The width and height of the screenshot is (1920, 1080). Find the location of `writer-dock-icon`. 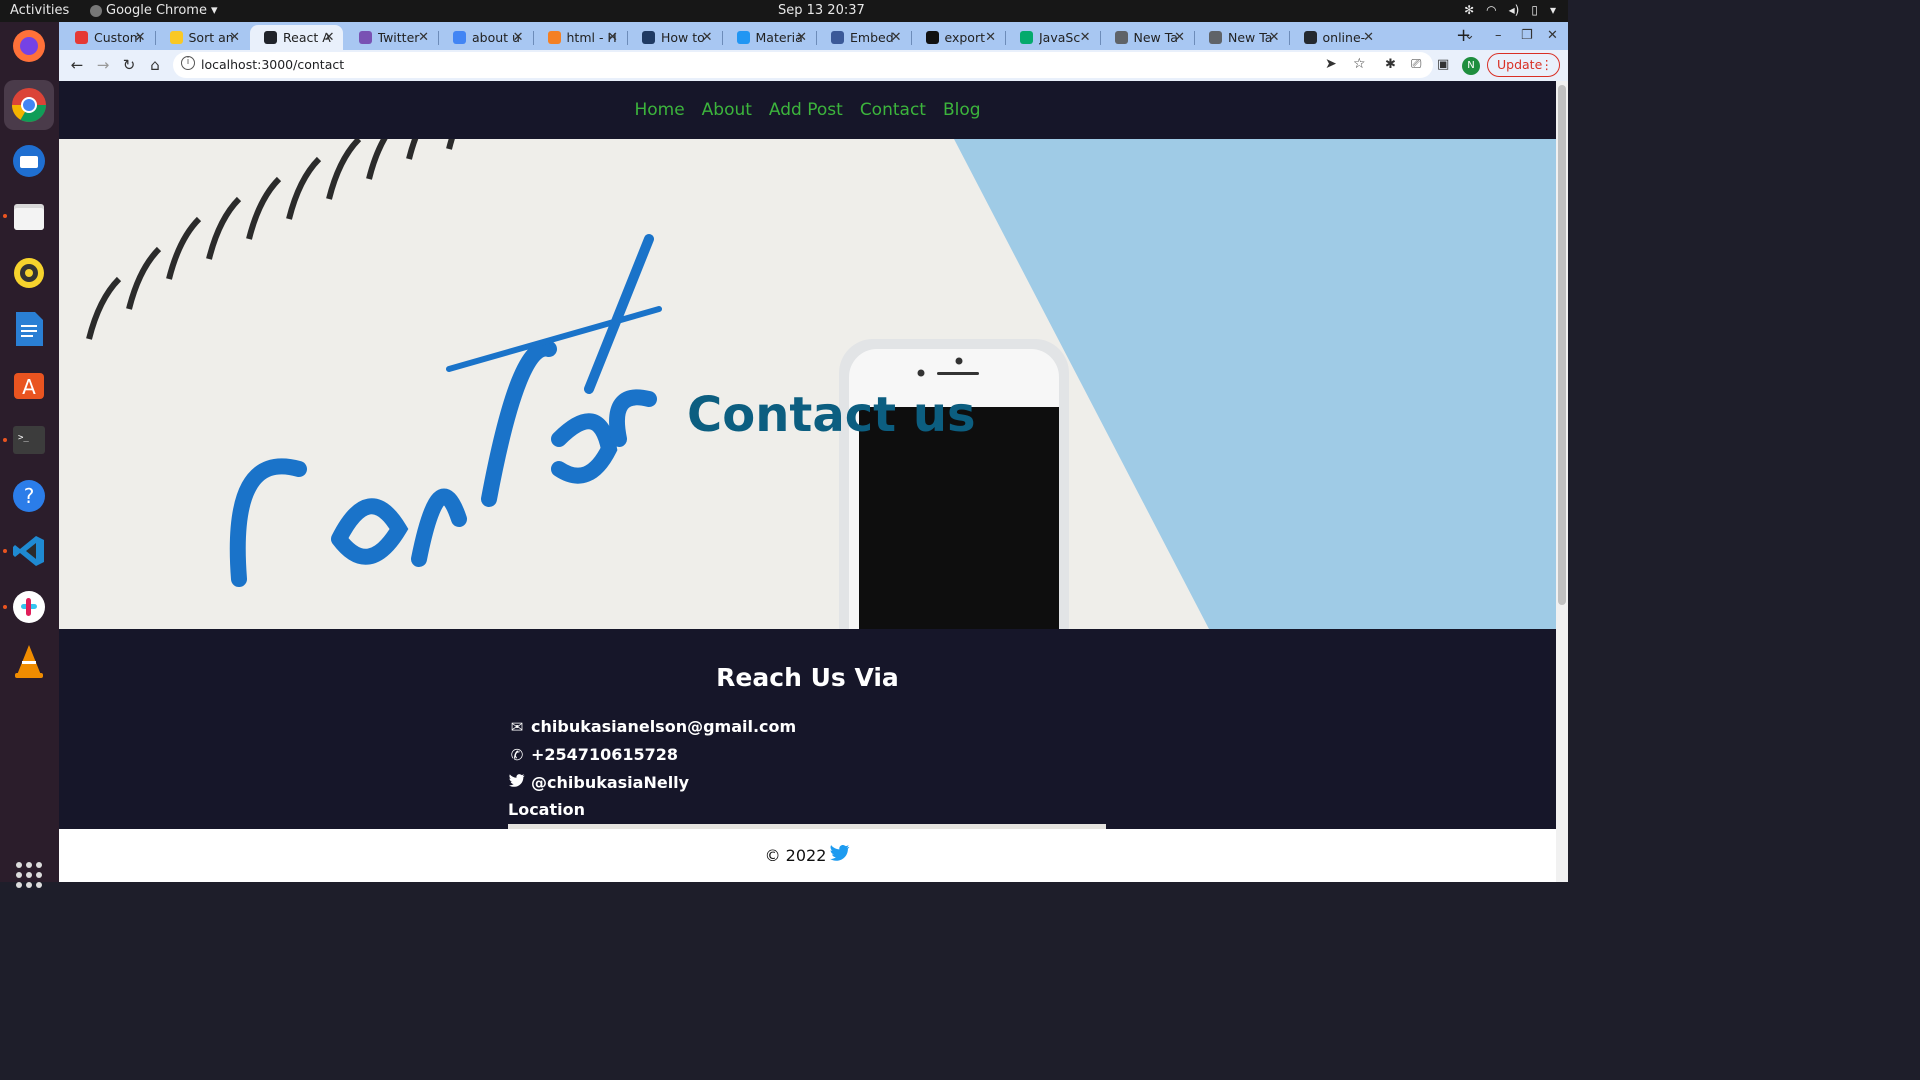

writer-dock-icon is located at coordinates (29, 329).